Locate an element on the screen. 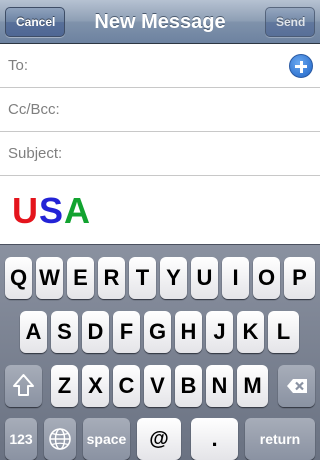 The image size is (320, 460). to-label: To: is located at coordinates (18, 65).